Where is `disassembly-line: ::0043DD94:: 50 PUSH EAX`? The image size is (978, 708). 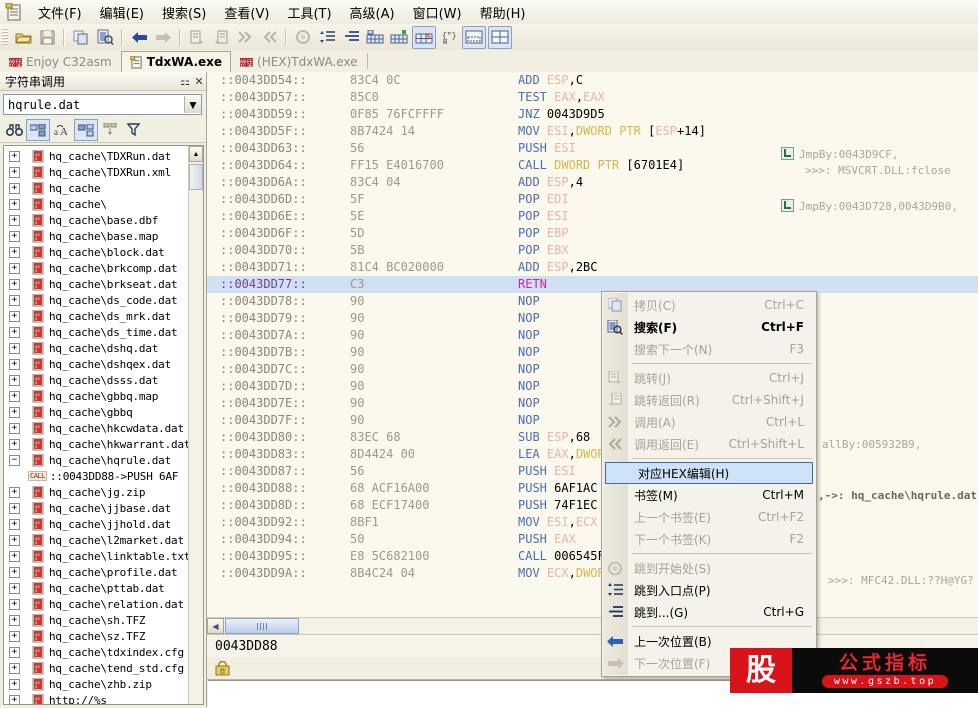
disassembly-line: ::0043DD94:: 50 PUSH EAX is located at coordinates (592, 539).